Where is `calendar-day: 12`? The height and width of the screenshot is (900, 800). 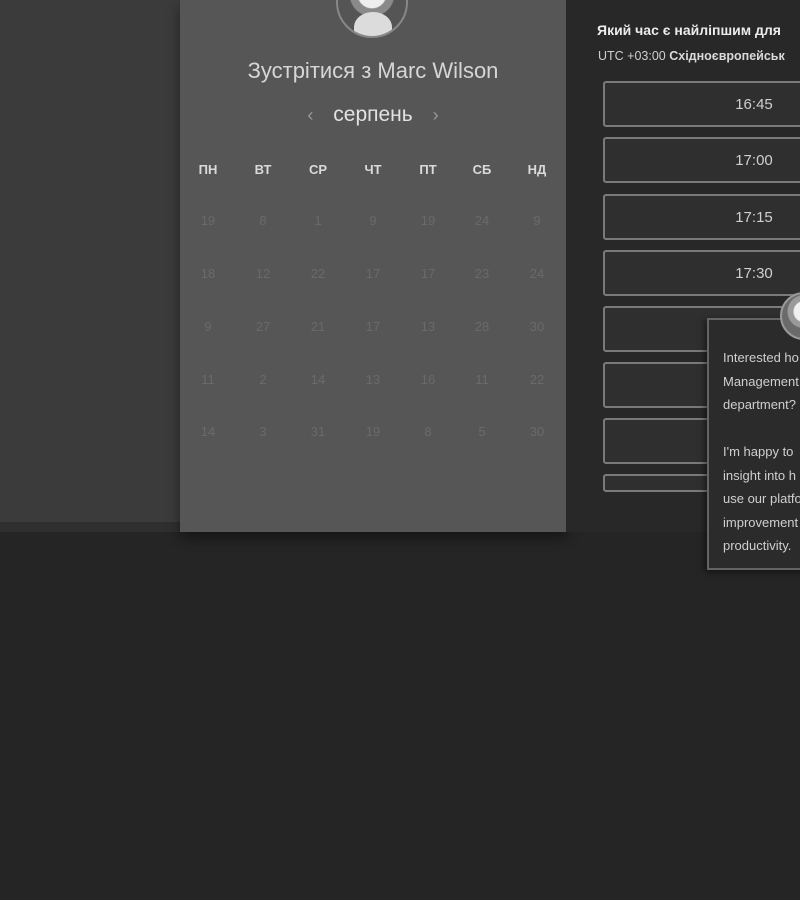
calendar-day: 12 is located at coordinates (263, 273).